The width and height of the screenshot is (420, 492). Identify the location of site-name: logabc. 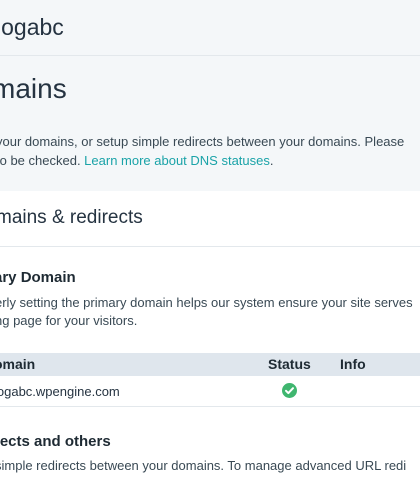
(32, 27).